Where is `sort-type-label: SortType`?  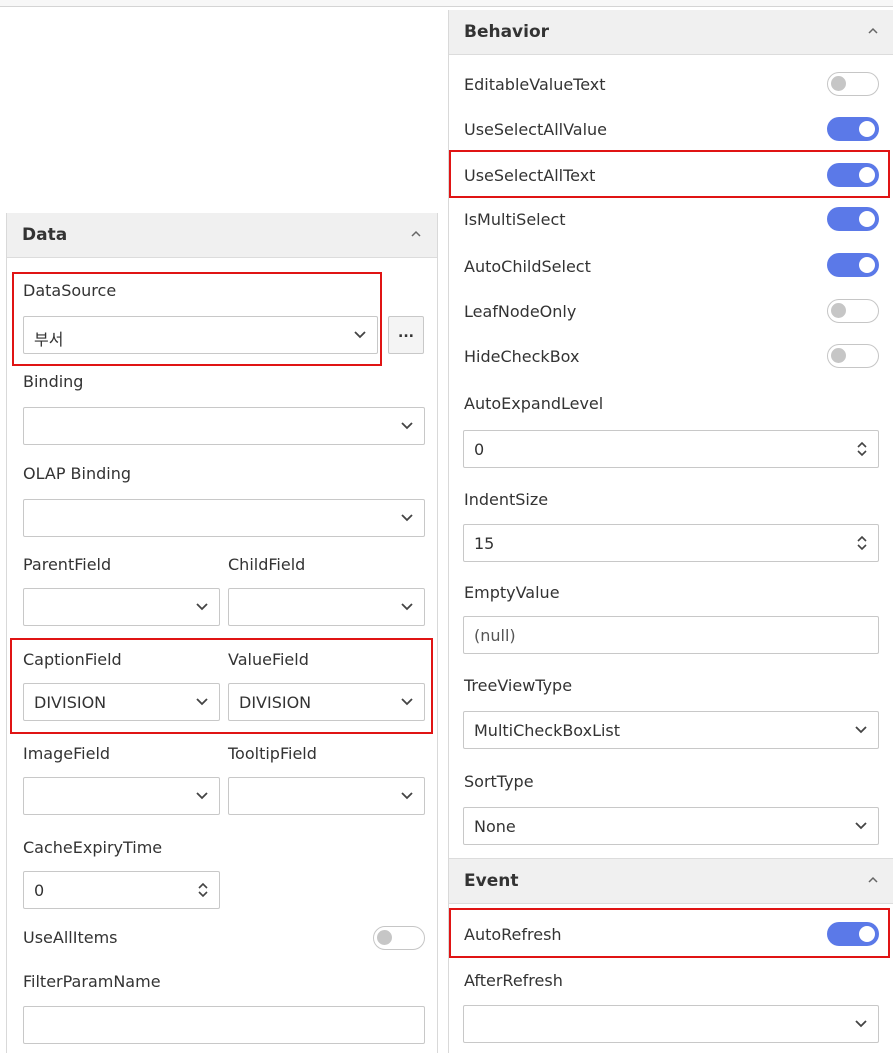
sort-type-label: SortType is located at coordinates (499, 781).